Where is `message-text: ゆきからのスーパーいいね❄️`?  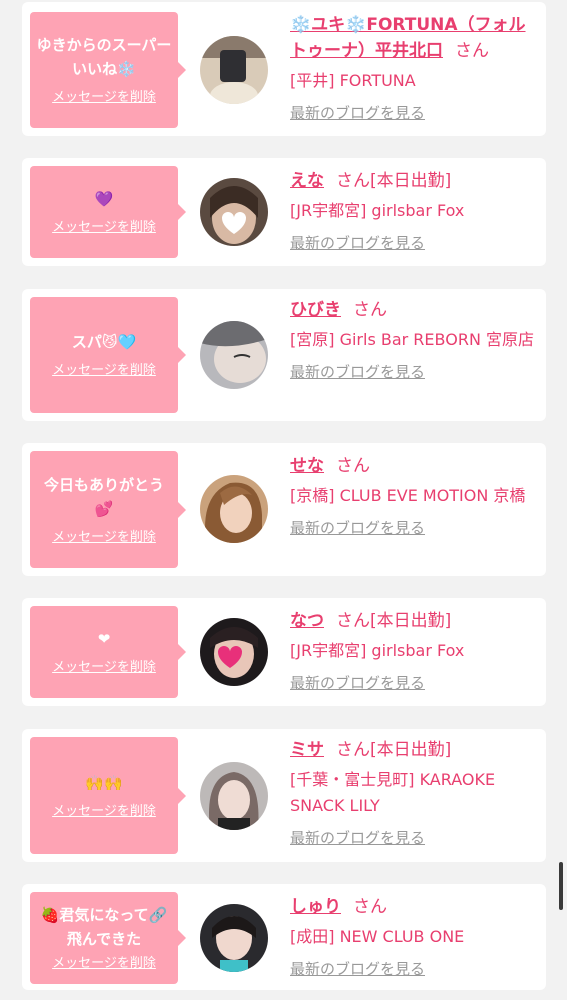 message-text: ゆきからのスーパーいいね❄️ is located at coordinates (104, 57).